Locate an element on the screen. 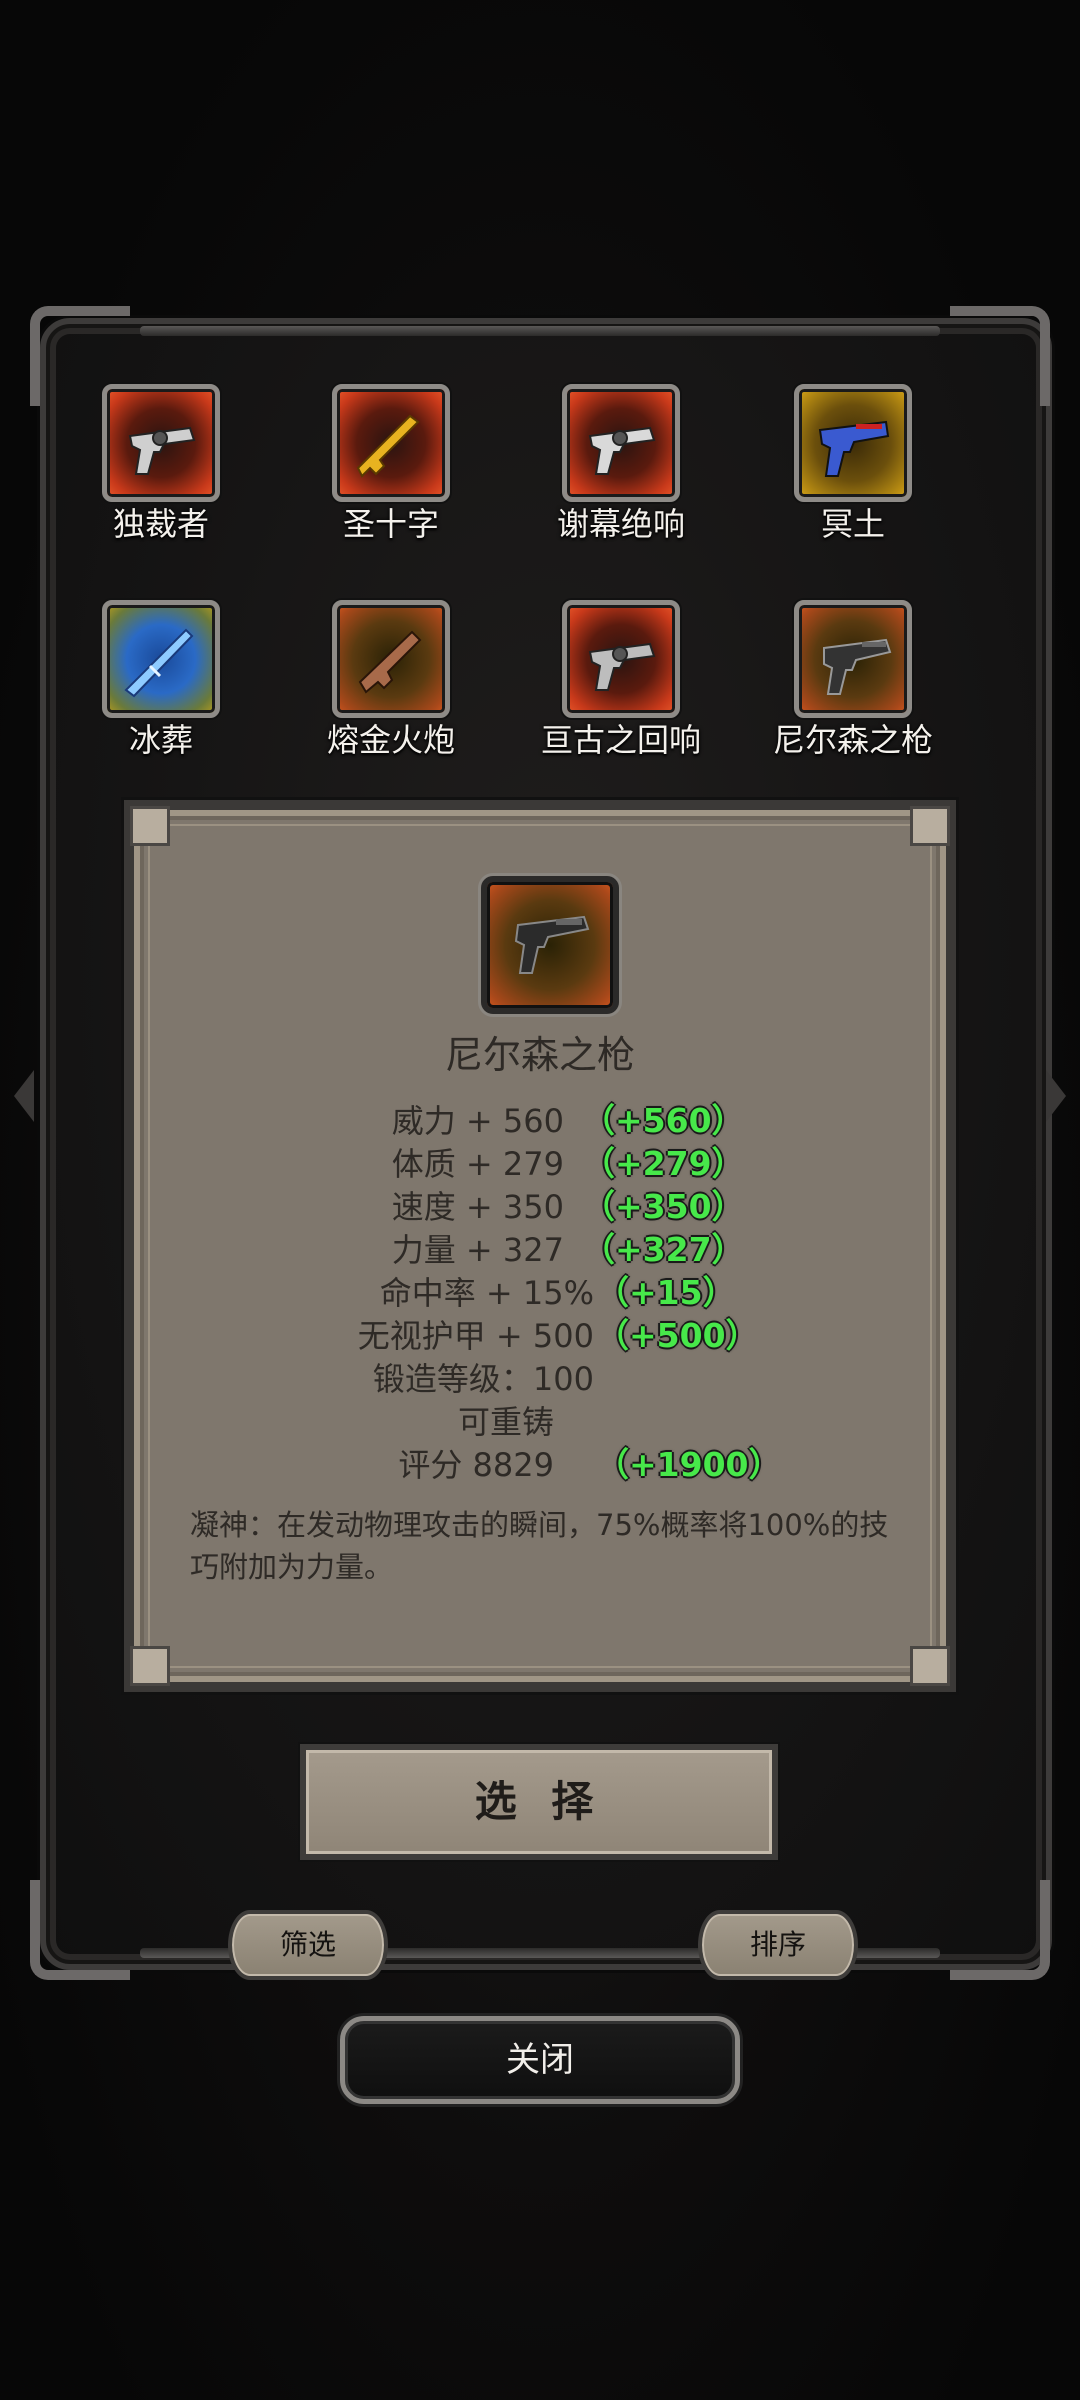 Image resolution: width=1080 pixels, height=2400 pixels. weapon-slot: 亘古之回响 is located at coordinates (621, 680).